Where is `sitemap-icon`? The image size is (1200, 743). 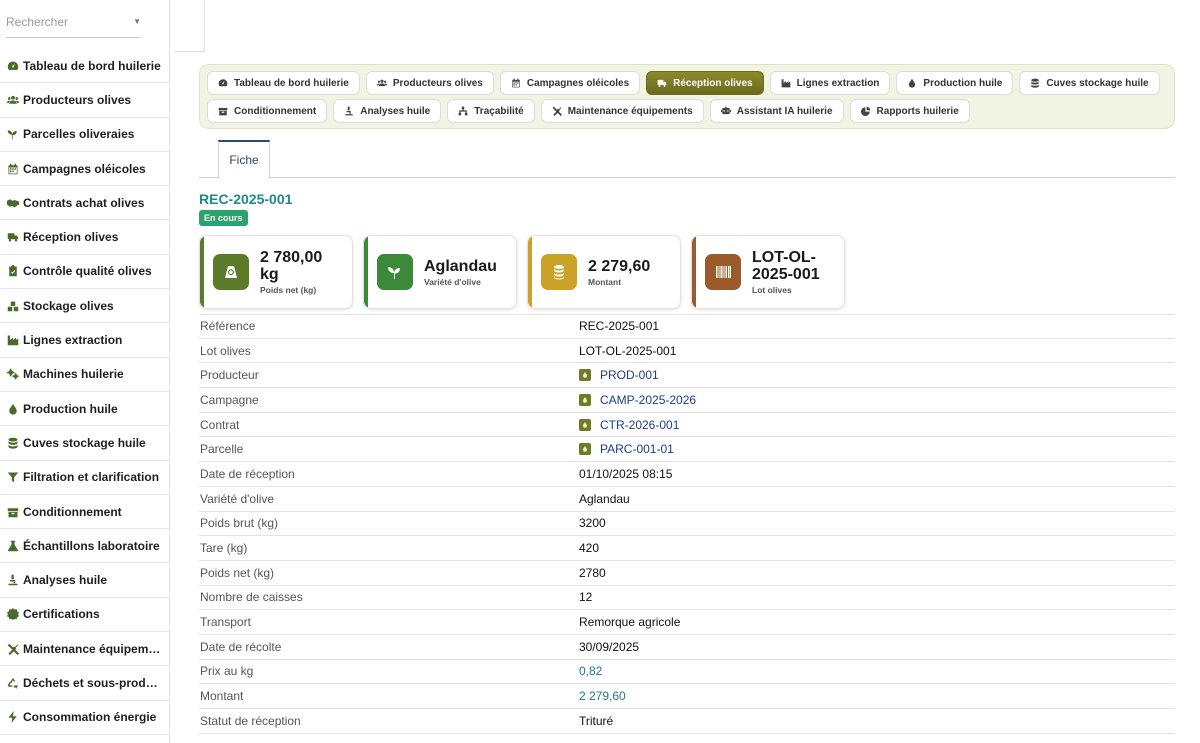
sitemap-icon is located at coordinates (463, 111).